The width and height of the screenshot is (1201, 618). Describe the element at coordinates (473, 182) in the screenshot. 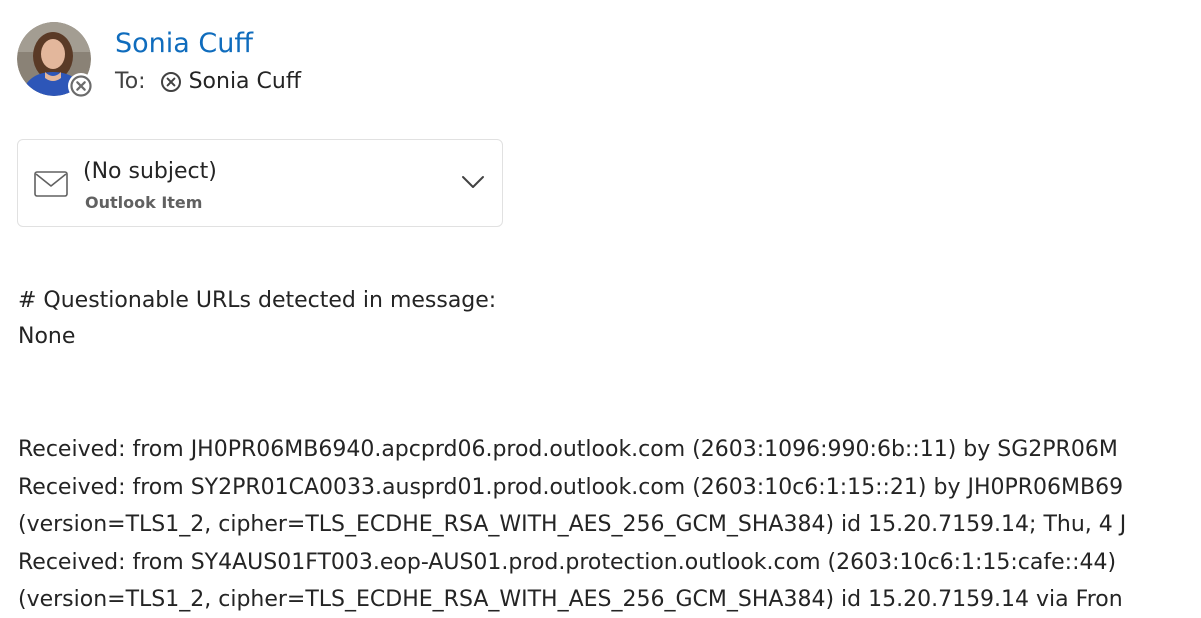

I see `chevron-down-icon` at that location.